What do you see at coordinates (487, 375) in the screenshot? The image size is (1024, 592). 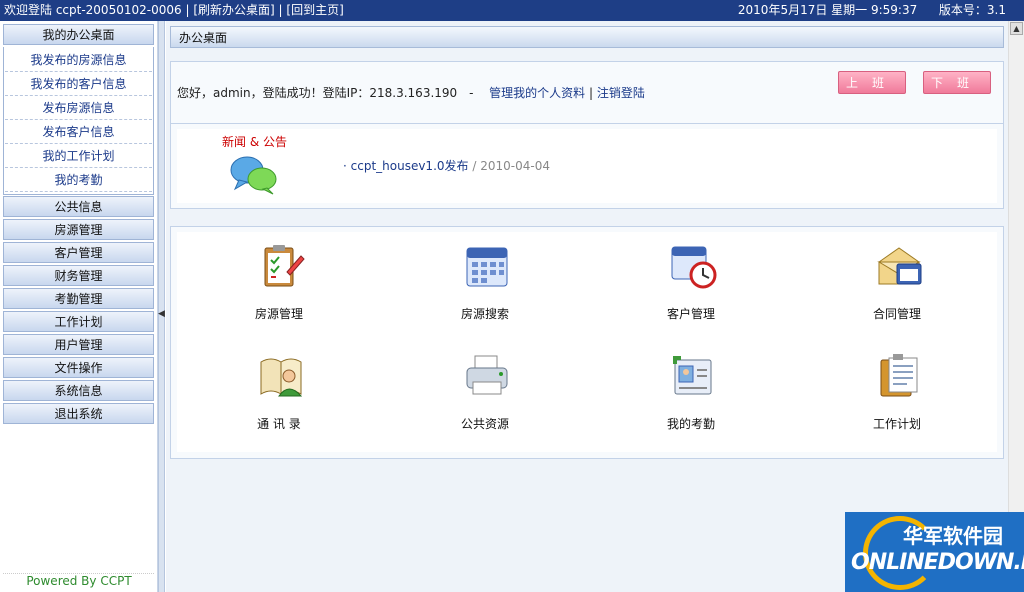 I see `printer-icon` at bounding box center [487, 375].